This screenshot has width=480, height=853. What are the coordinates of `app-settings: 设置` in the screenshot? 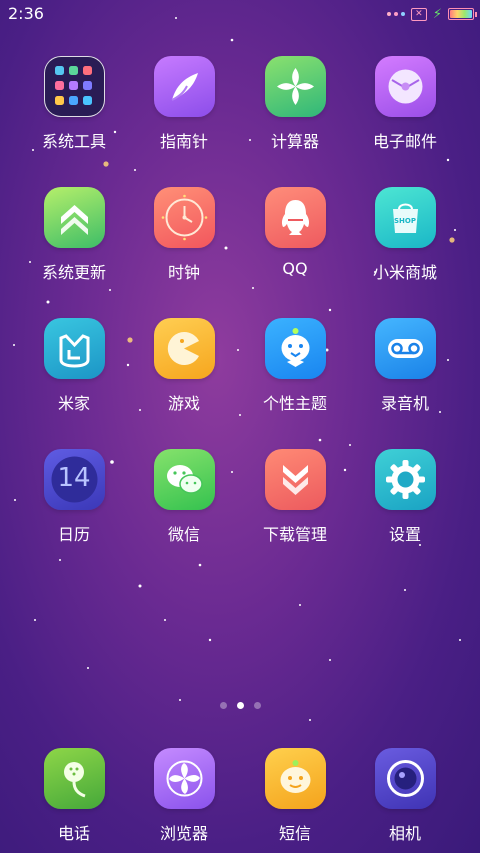 It's located at (405, 497).